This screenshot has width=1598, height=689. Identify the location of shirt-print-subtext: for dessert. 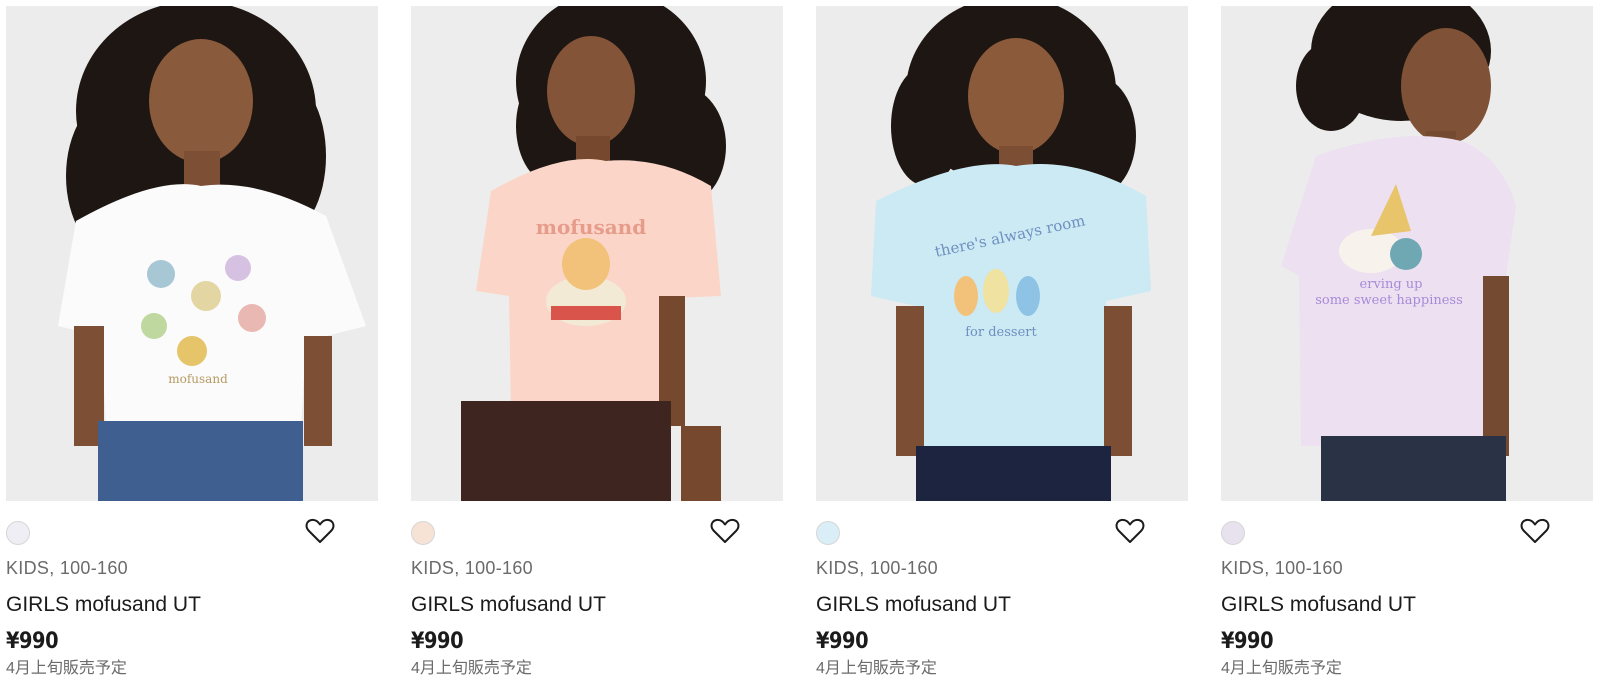
(1001, 332).